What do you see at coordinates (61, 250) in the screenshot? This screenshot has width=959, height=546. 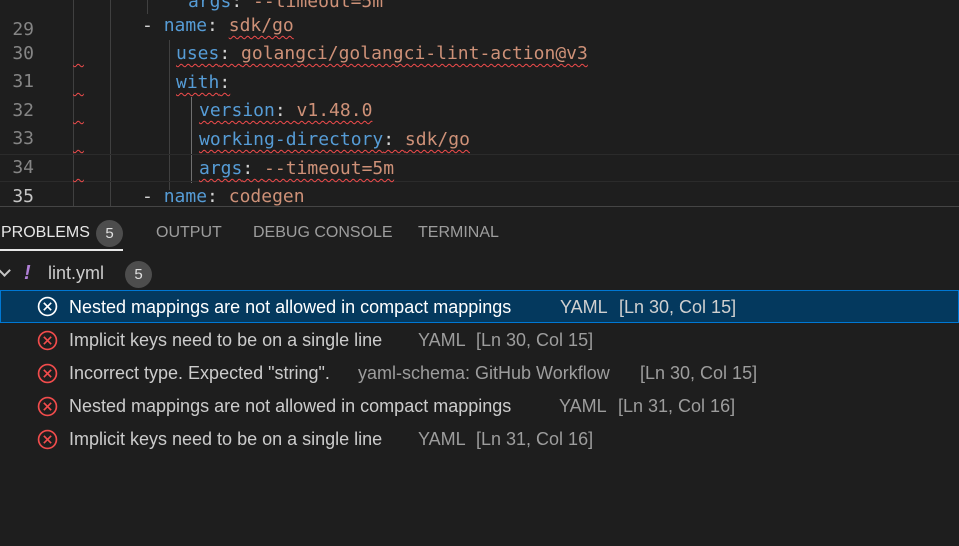 I see `active-tab-indicator` at bounding box center [61, 250].